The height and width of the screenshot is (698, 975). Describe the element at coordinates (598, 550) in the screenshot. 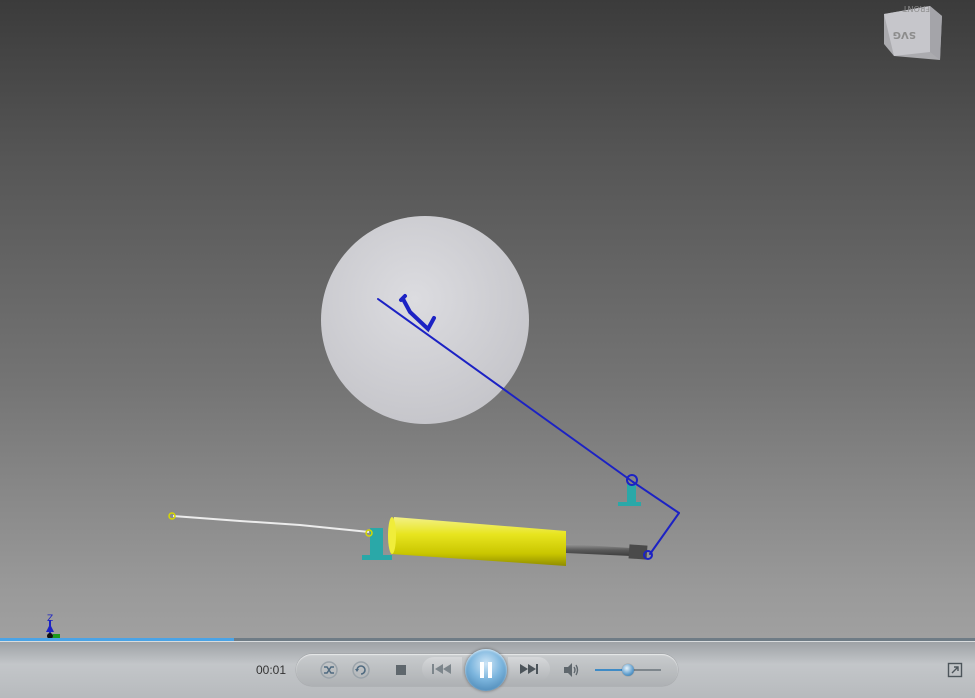

I see `piston-rod` at that location.